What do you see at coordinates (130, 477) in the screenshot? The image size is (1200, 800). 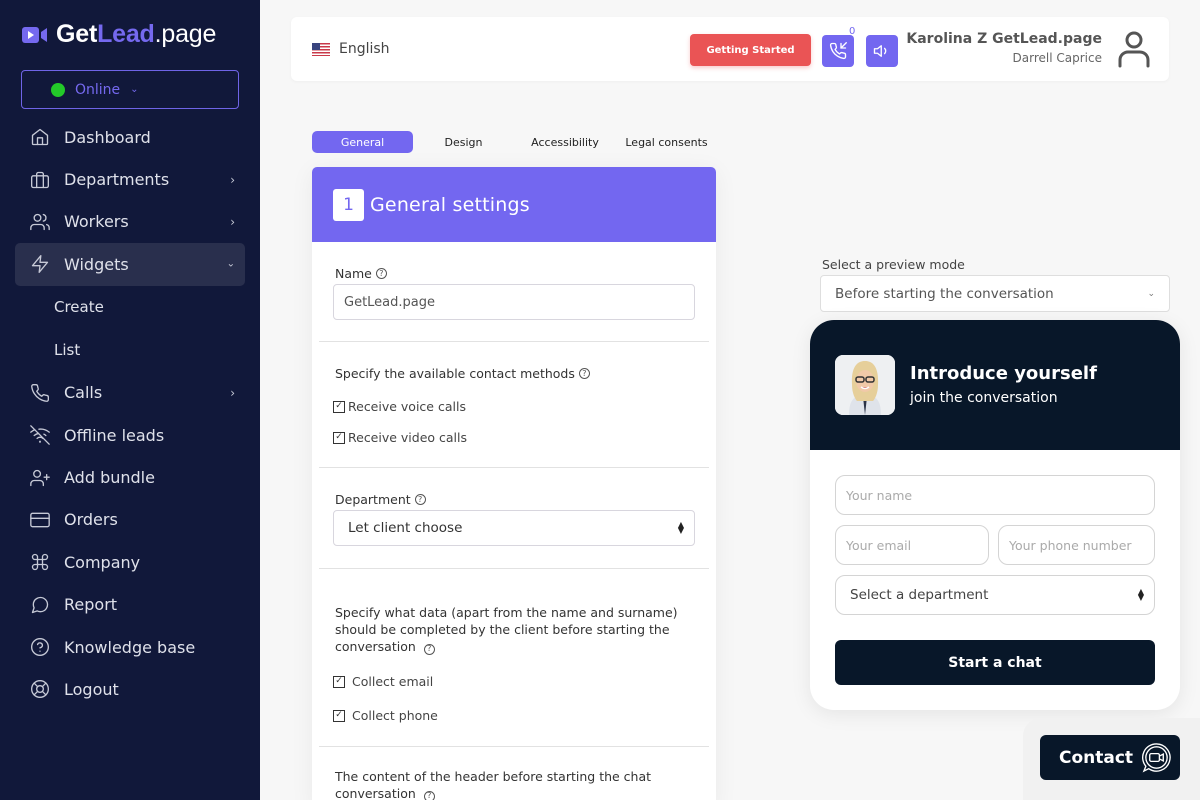 I see `sidebar-item-add-bundle: Add bundle` at bounding box center [130, 477].